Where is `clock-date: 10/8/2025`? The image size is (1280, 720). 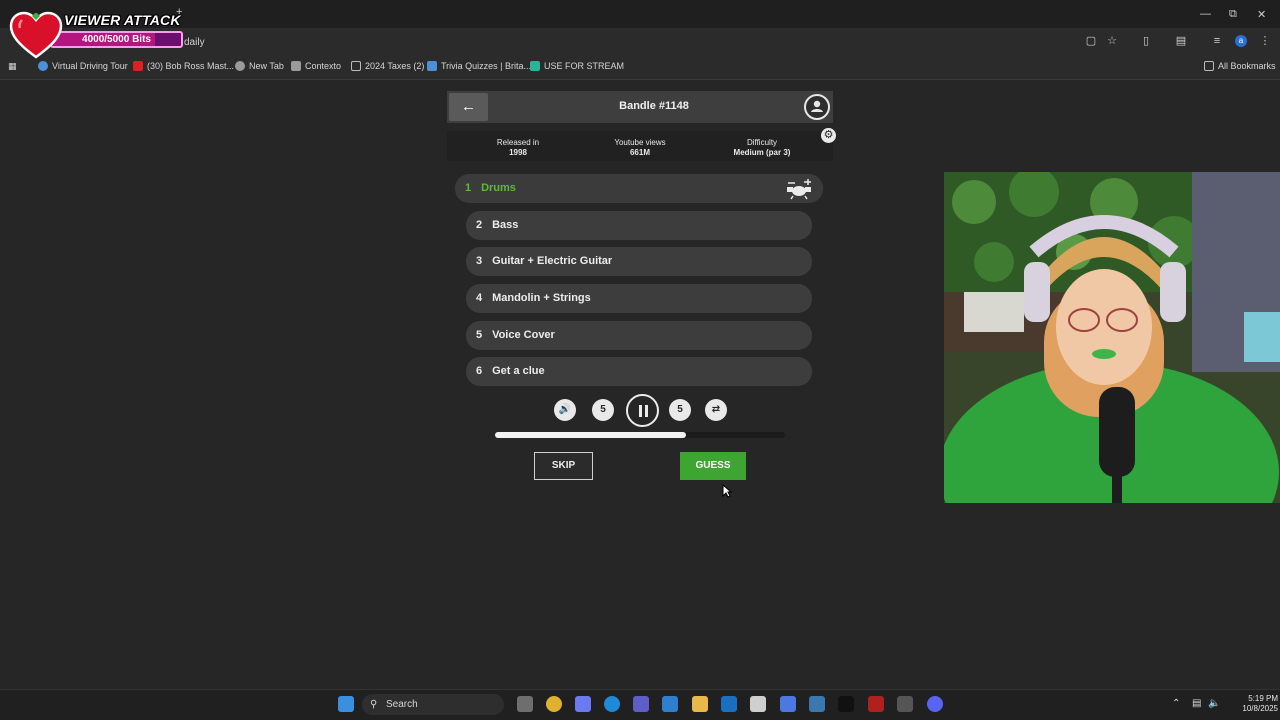
clock-date: 10/8/2025 is located at coordinates (1260, 708).